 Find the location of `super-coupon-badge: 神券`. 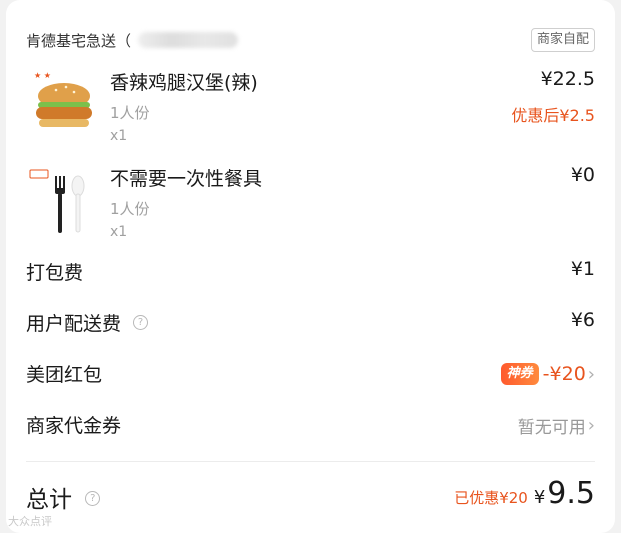

super-coupon-badge: 神券 is located at coordinates (519, 374).